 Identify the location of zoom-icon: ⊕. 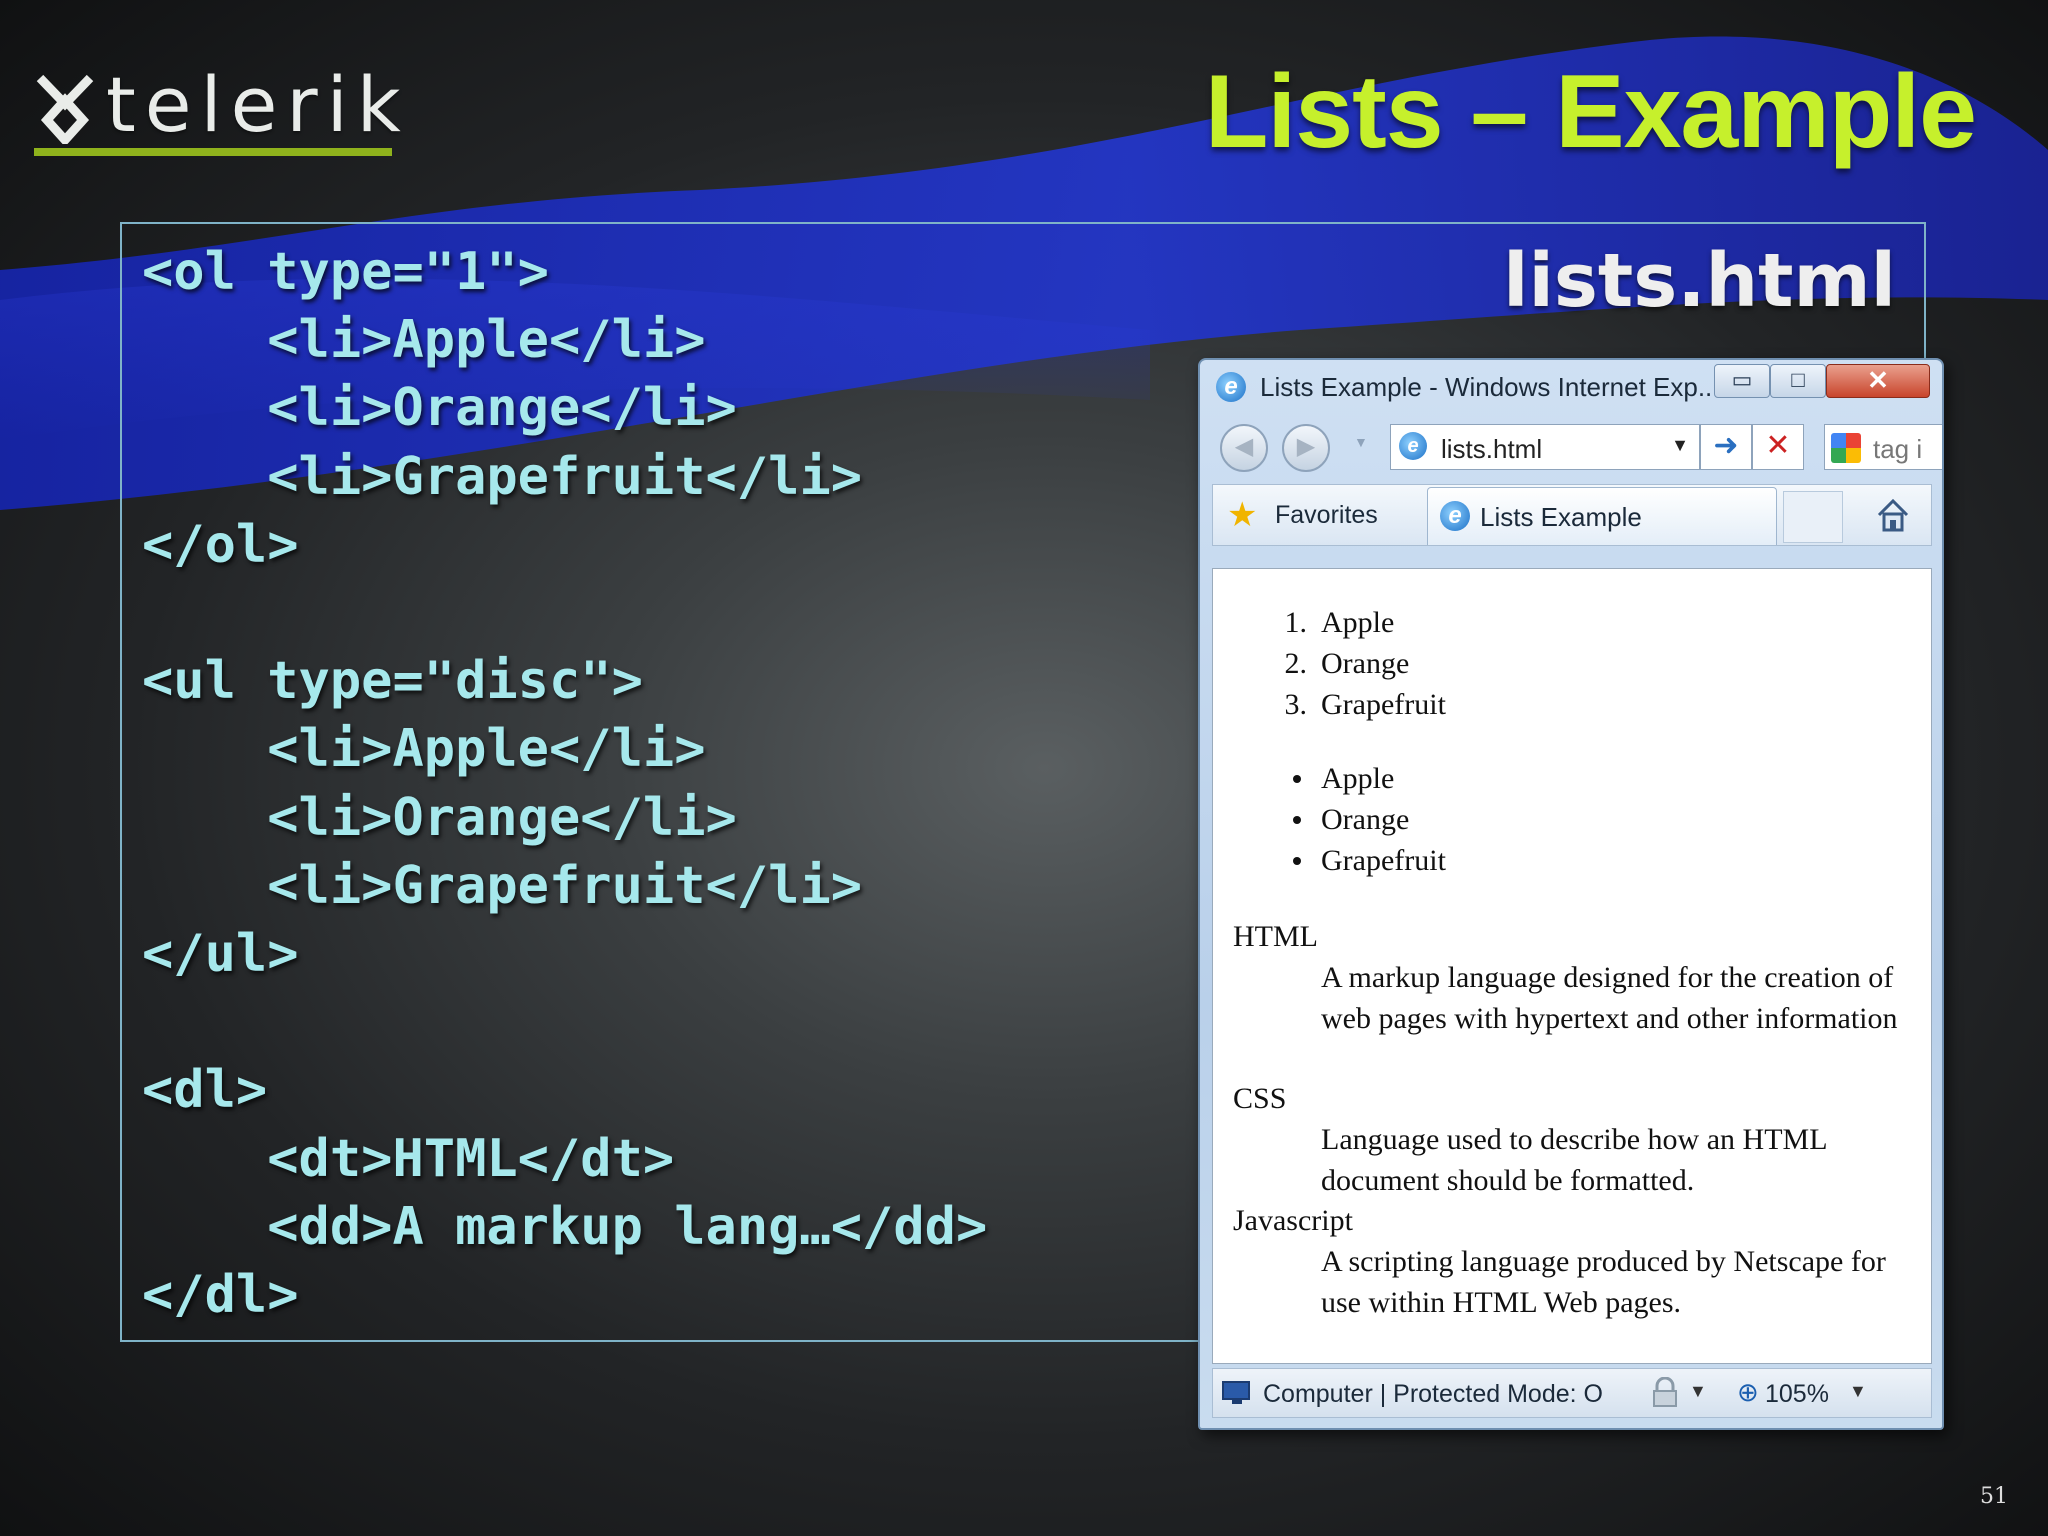
(1748, 1392).